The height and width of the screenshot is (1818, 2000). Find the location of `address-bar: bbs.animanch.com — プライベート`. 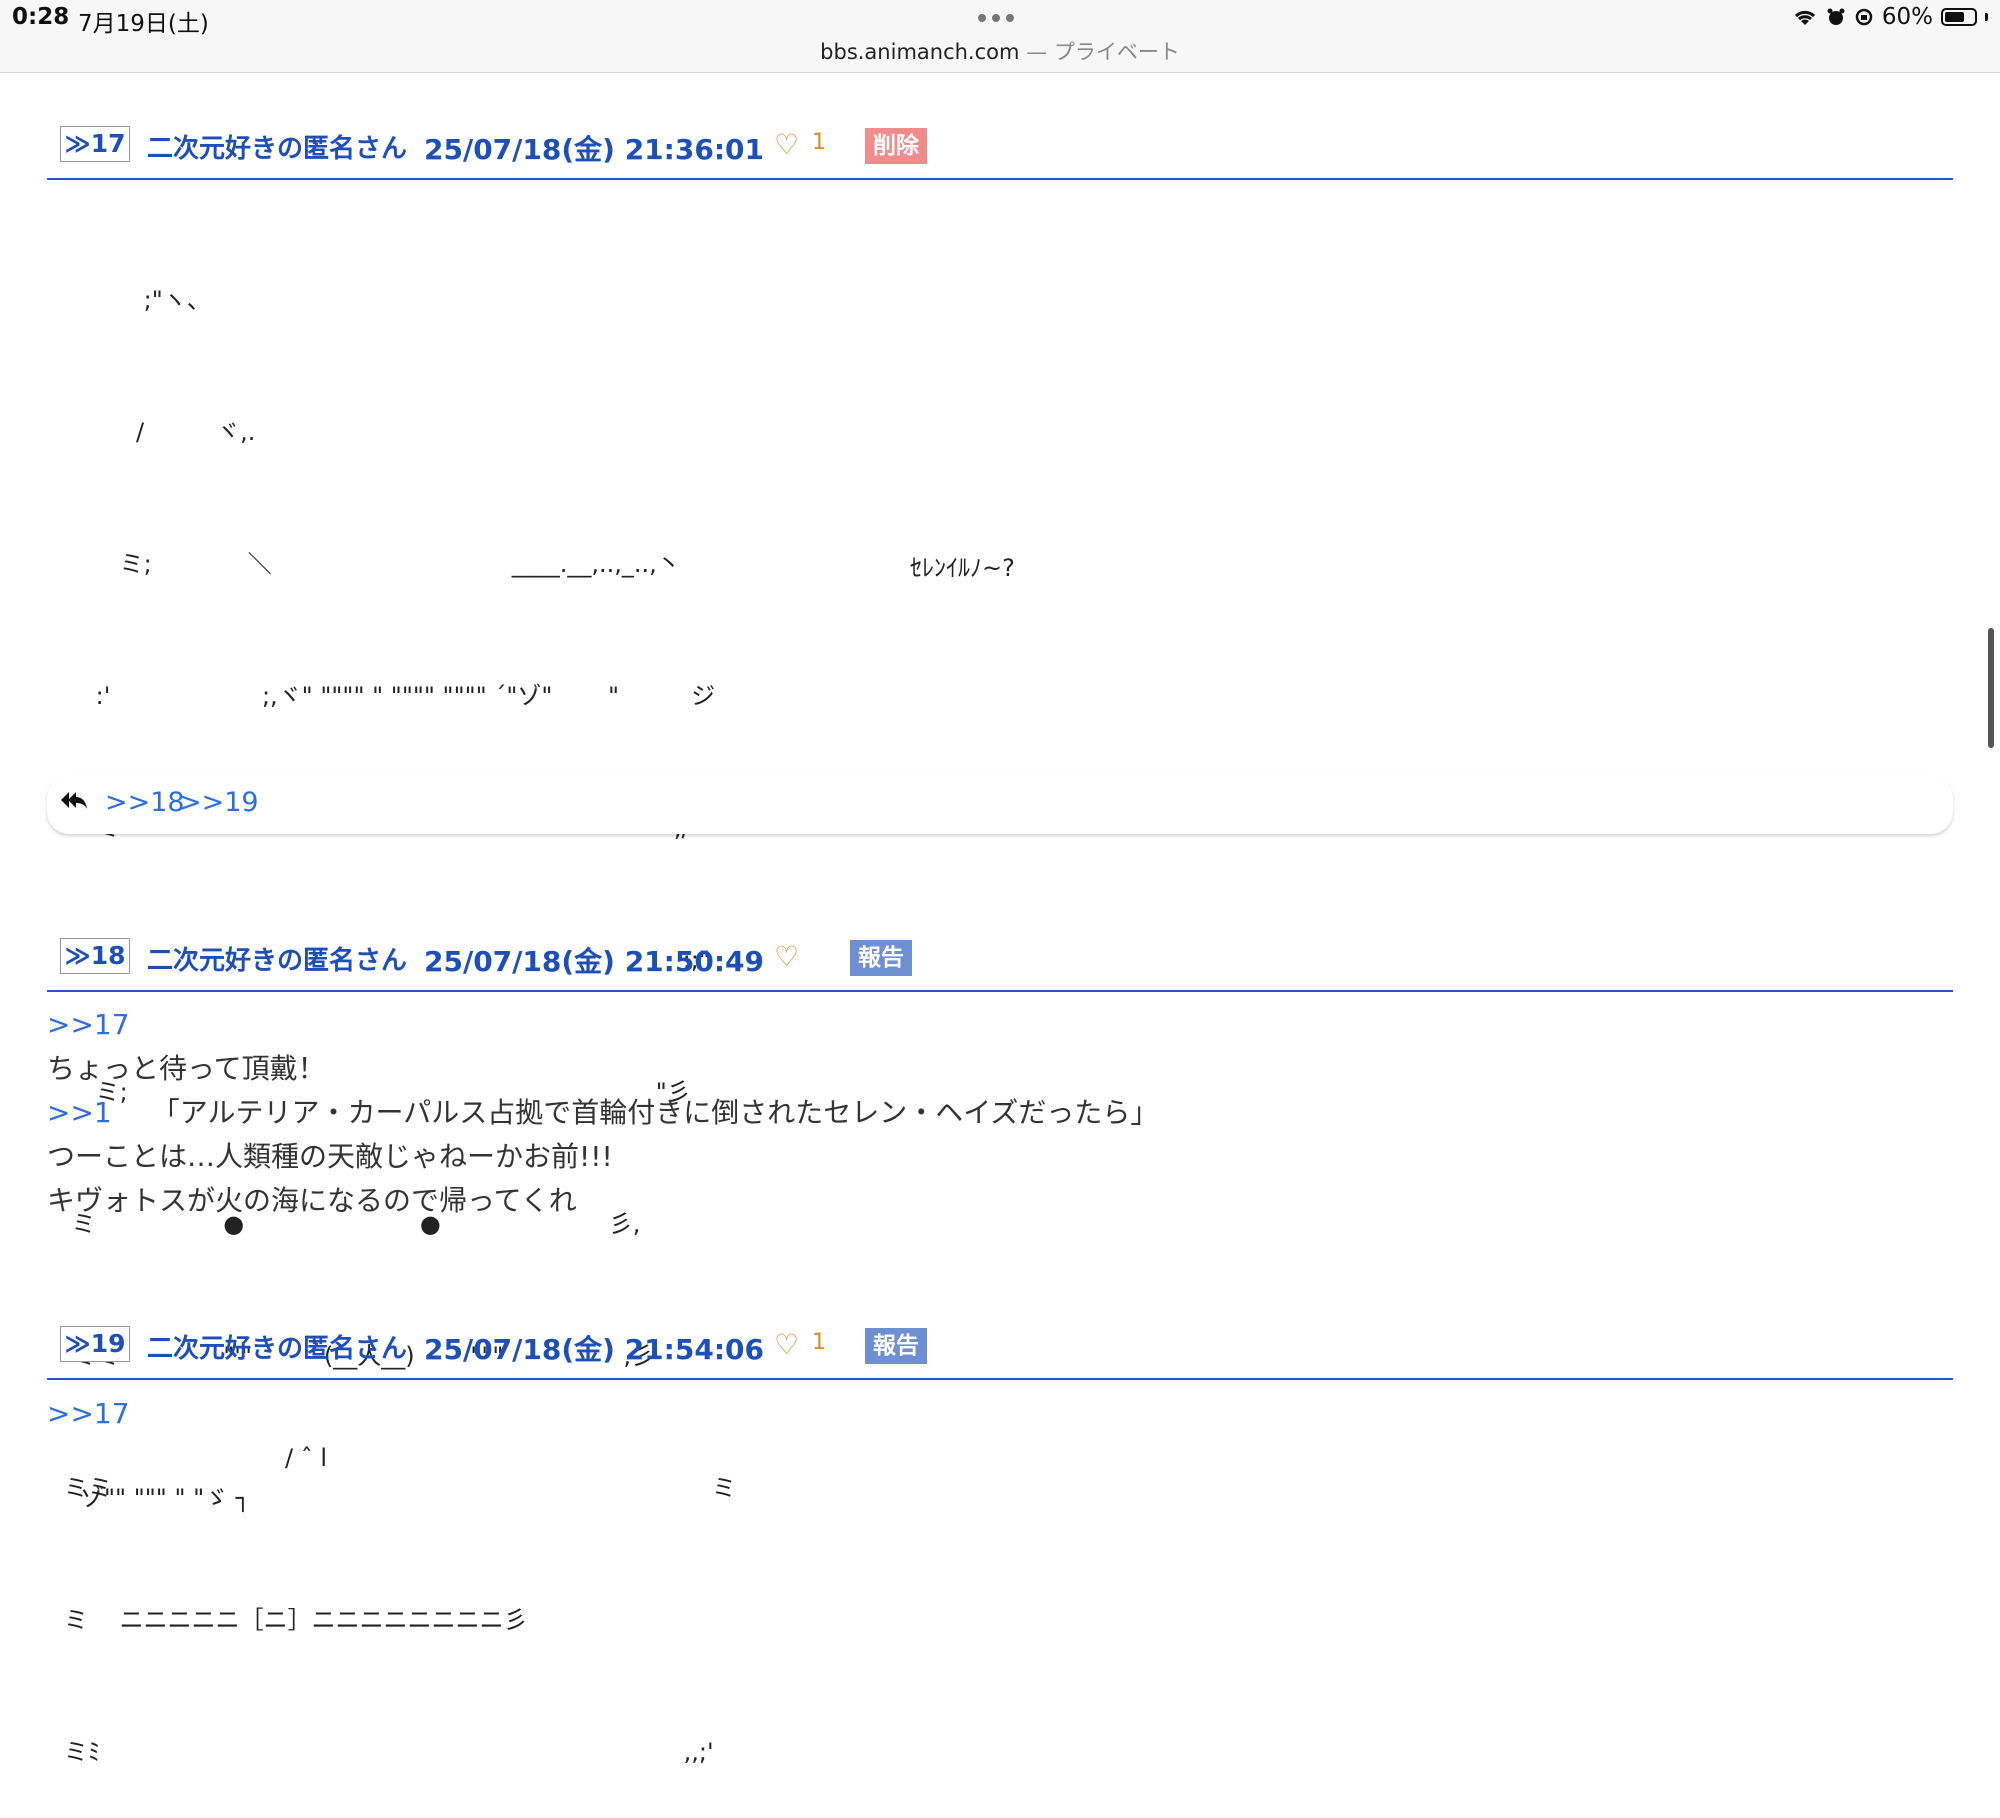

address-bar: bbs.animanch.com — プライベート is located at coordinates (1000, 51).